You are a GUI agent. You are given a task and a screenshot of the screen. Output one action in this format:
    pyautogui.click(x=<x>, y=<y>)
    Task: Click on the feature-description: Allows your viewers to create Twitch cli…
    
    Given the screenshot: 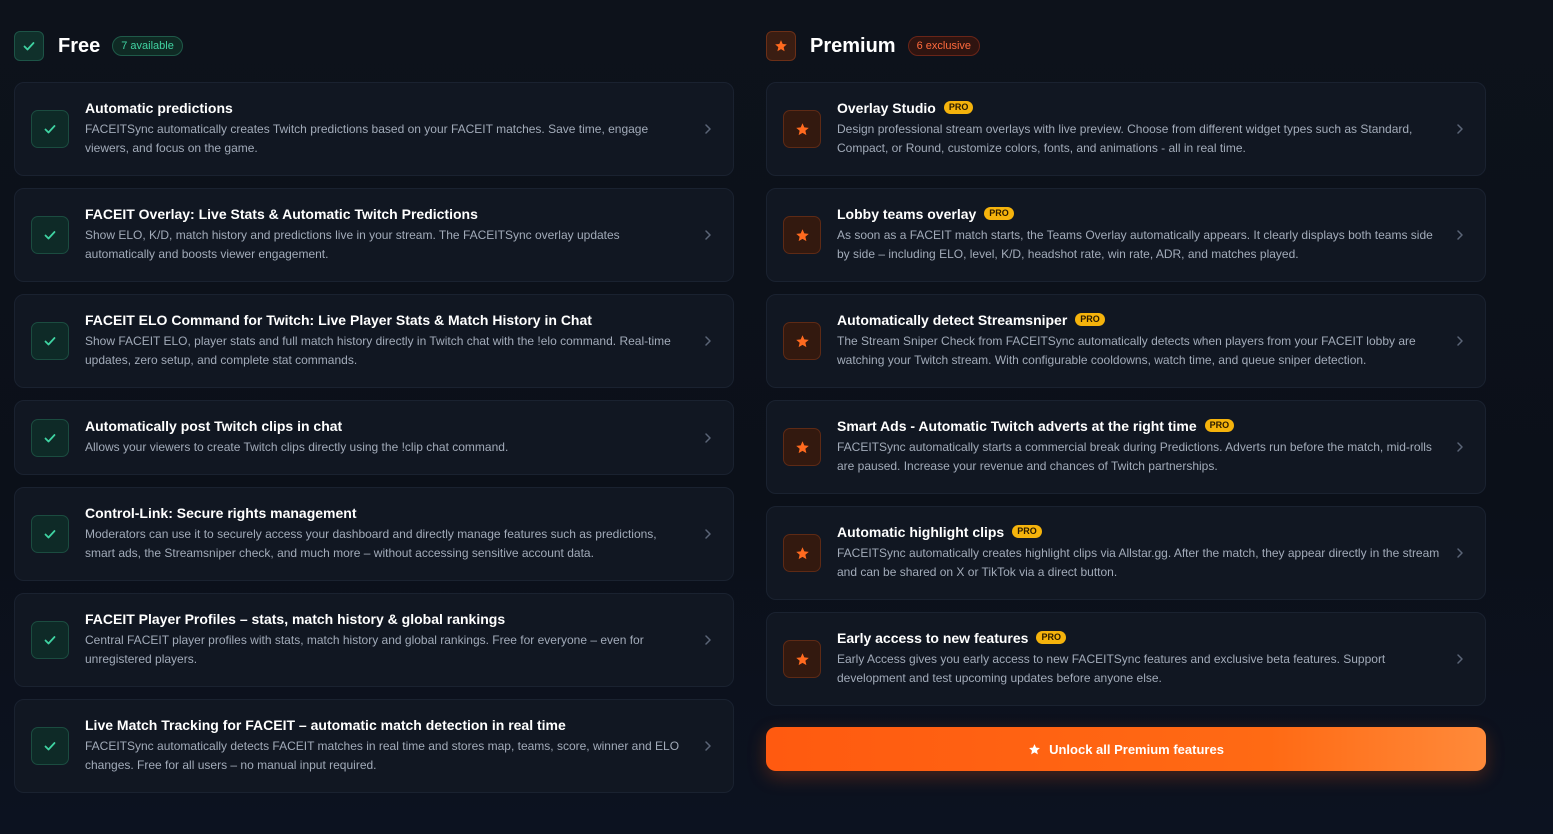 What is the action you would take?
    pyautogui.click(x=297, y=446)
    